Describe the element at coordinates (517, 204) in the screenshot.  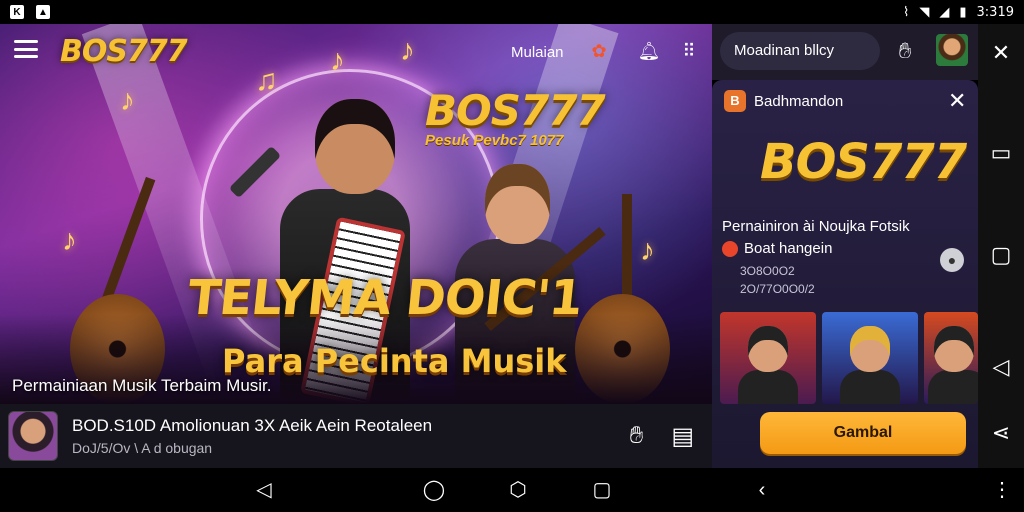
I see `guitarist-head` at that location.